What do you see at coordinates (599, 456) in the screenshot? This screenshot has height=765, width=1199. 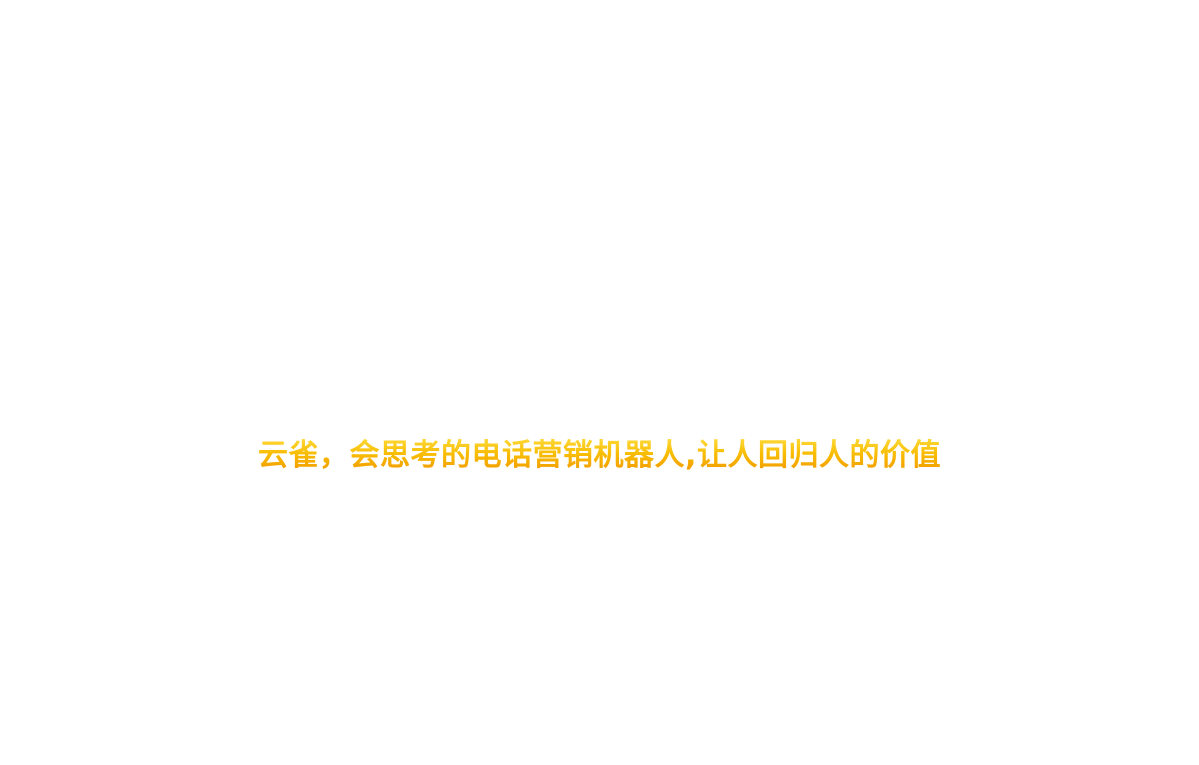 I see `hero-tagline: 云雀，会思考的电话营销机器人,让人回归人的价值` at bounding box center [599, 456].